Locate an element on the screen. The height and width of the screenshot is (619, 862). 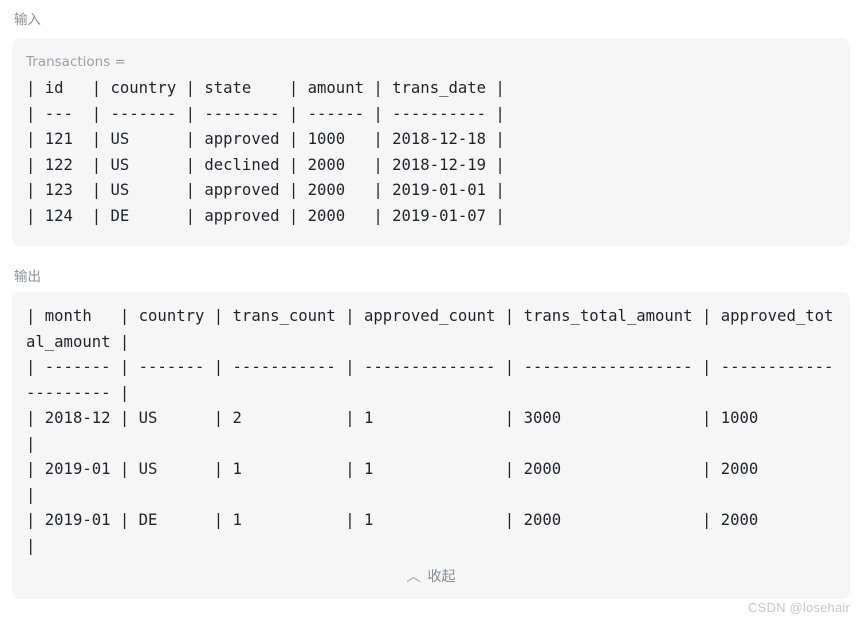
chevron-up-icon: ︿ is located at coordinates (413, 577).